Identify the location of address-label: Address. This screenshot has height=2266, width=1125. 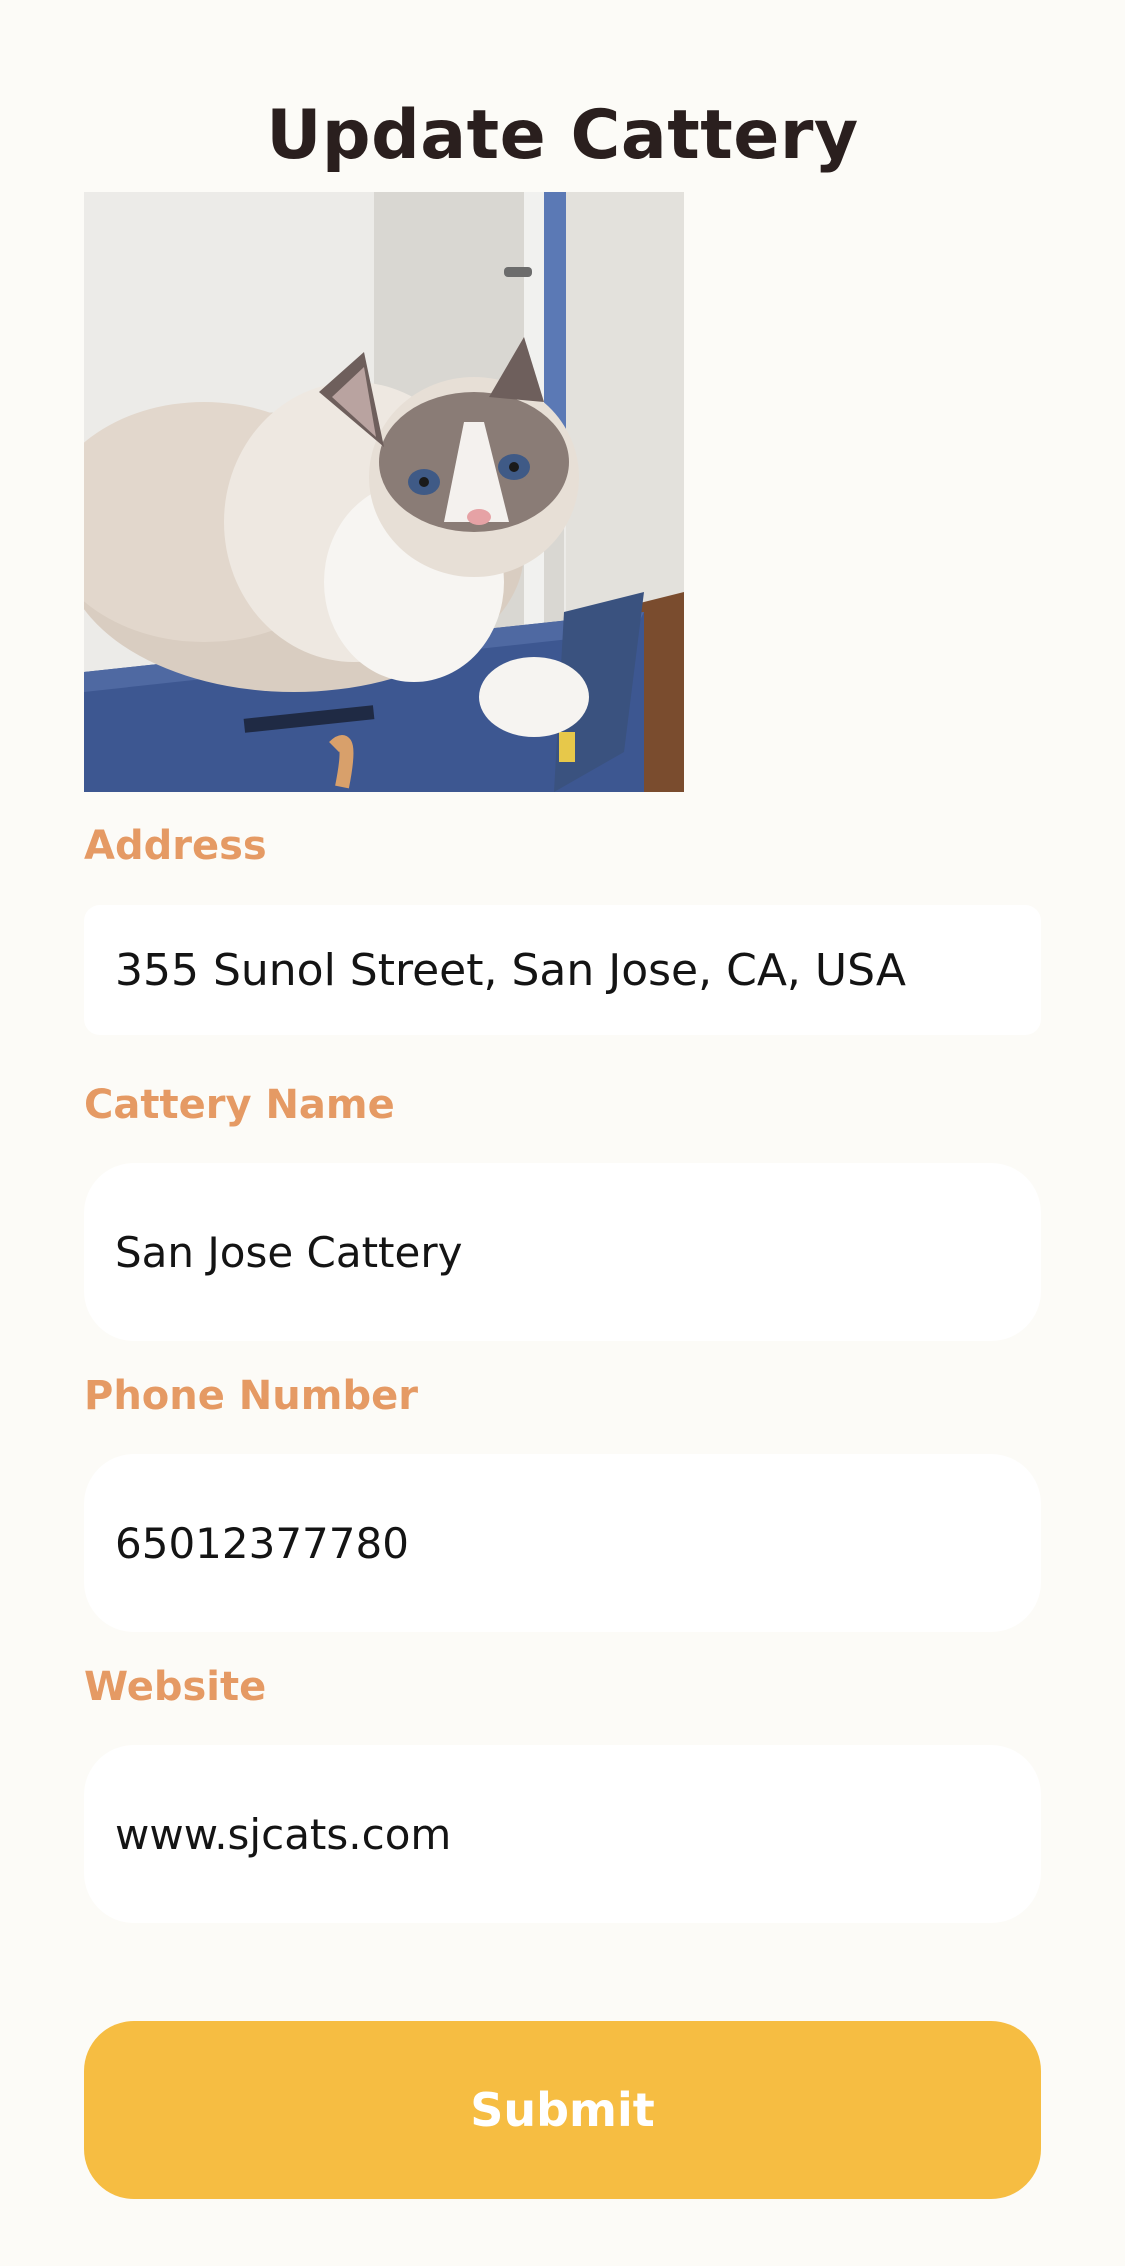
(175, 846).